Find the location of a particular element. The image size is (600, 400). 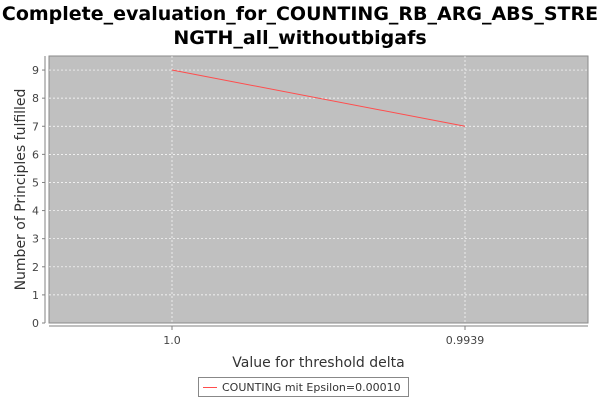

y-axis-label: Number of Principles fulfilled is located at coordinates (21, 190).